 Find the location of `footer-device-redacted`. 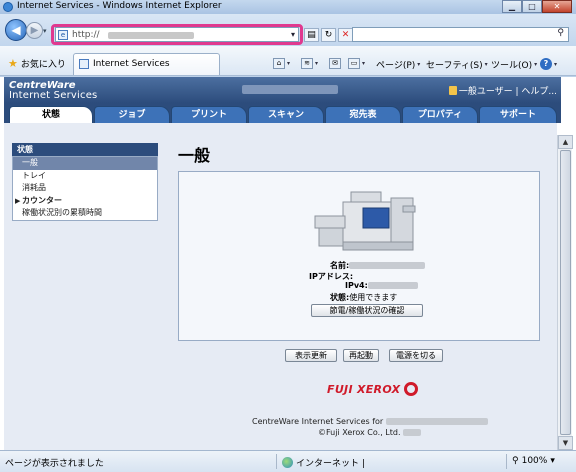

footer-device-redacted is located at coordinates (436, 421).